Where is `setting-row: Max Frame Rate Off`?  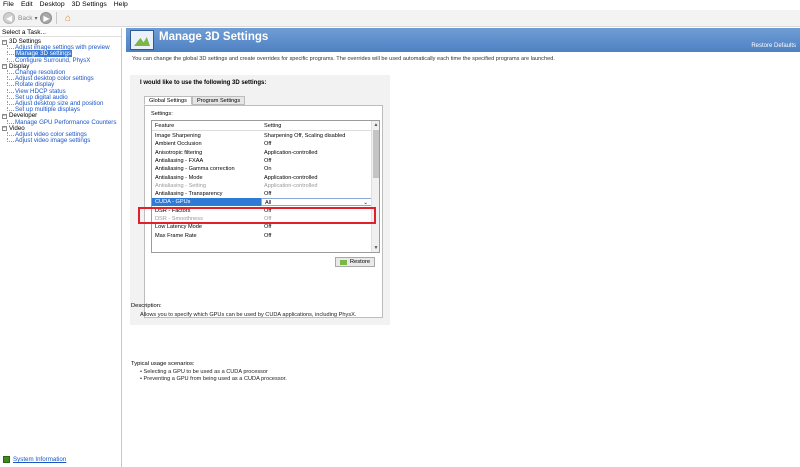
setting-row: Max Frame Rate Off is located at coordinates (262, 236).